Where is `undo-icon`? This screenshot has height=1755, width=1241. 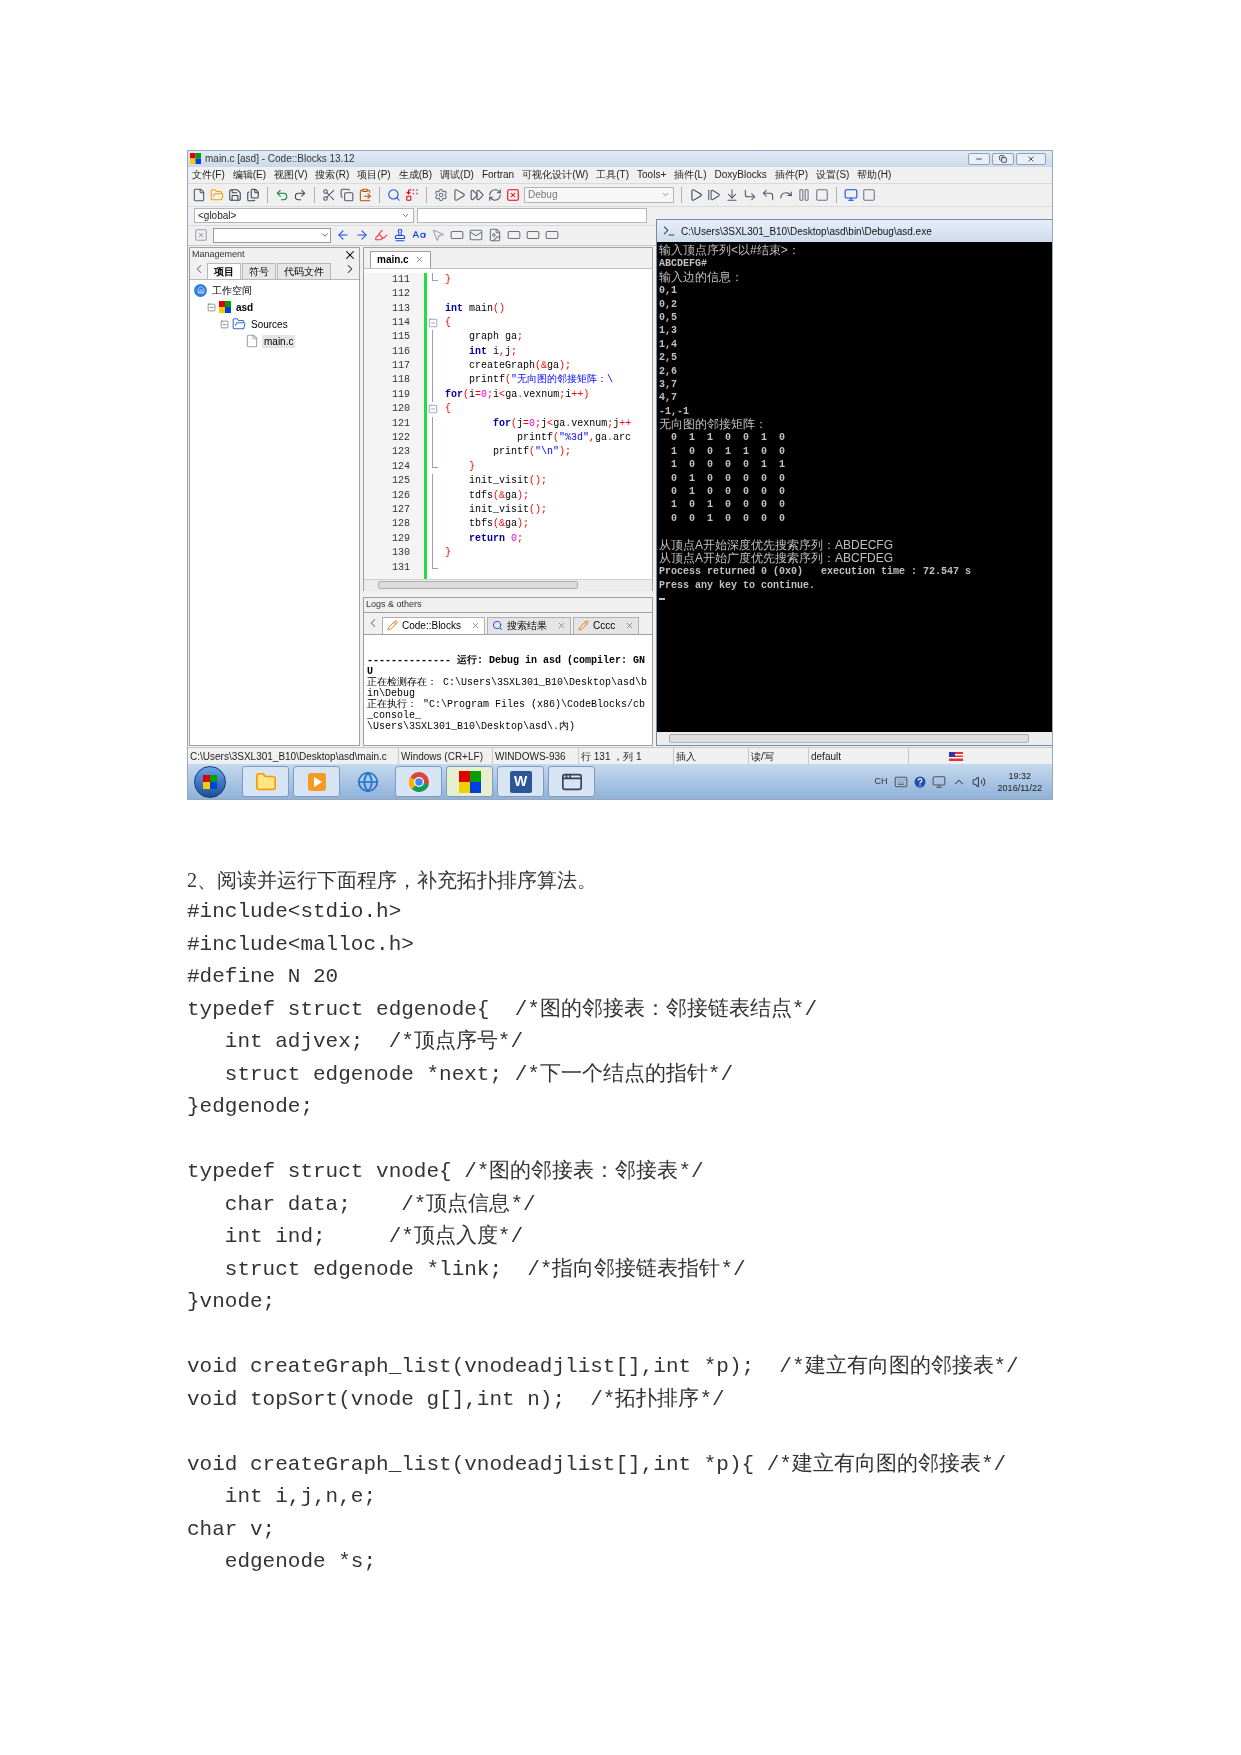
undo-icon is located at coordinates (282, 194).